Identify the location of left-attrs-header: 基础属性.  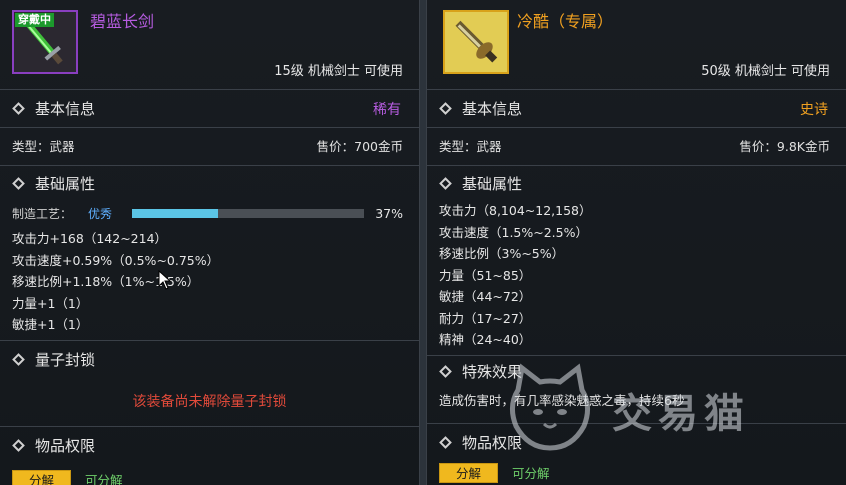
(209, 183).